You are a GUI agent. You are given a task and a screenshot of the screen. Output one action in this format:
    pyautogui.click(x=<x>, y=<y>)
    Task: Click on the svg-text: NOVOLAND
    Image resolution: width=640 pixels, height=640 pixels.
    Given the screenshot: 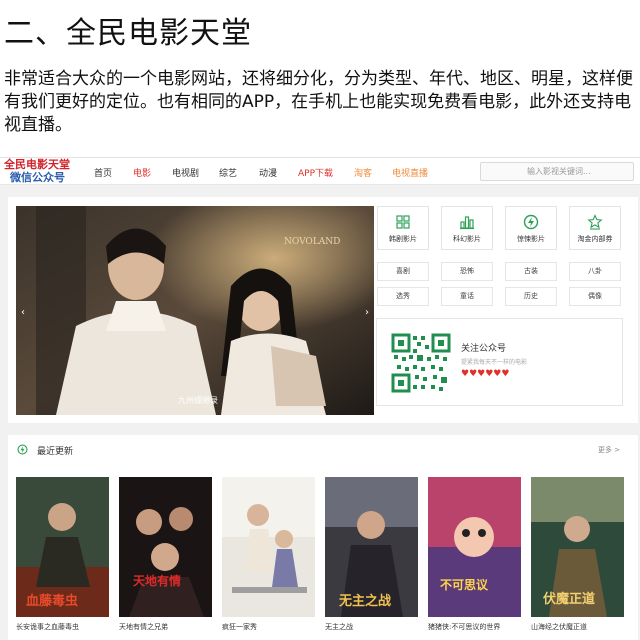 What is the action you would take?
    pyautogui.click(x=312, y=242)
    